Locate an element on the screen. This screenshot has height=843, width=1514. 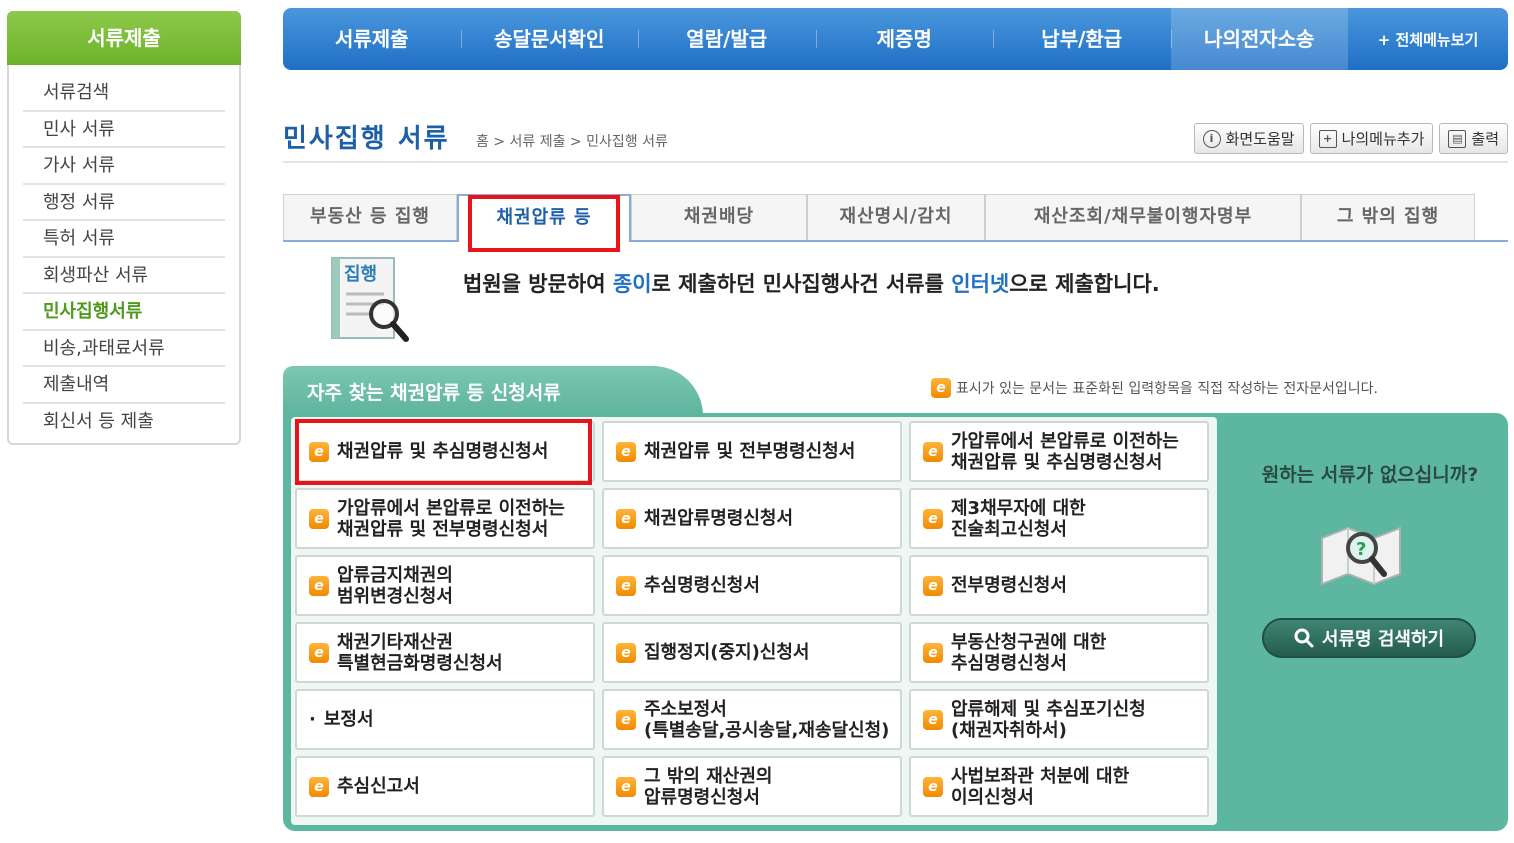
document-item-label: 추심신고서 is located at coordinates (378, 786).